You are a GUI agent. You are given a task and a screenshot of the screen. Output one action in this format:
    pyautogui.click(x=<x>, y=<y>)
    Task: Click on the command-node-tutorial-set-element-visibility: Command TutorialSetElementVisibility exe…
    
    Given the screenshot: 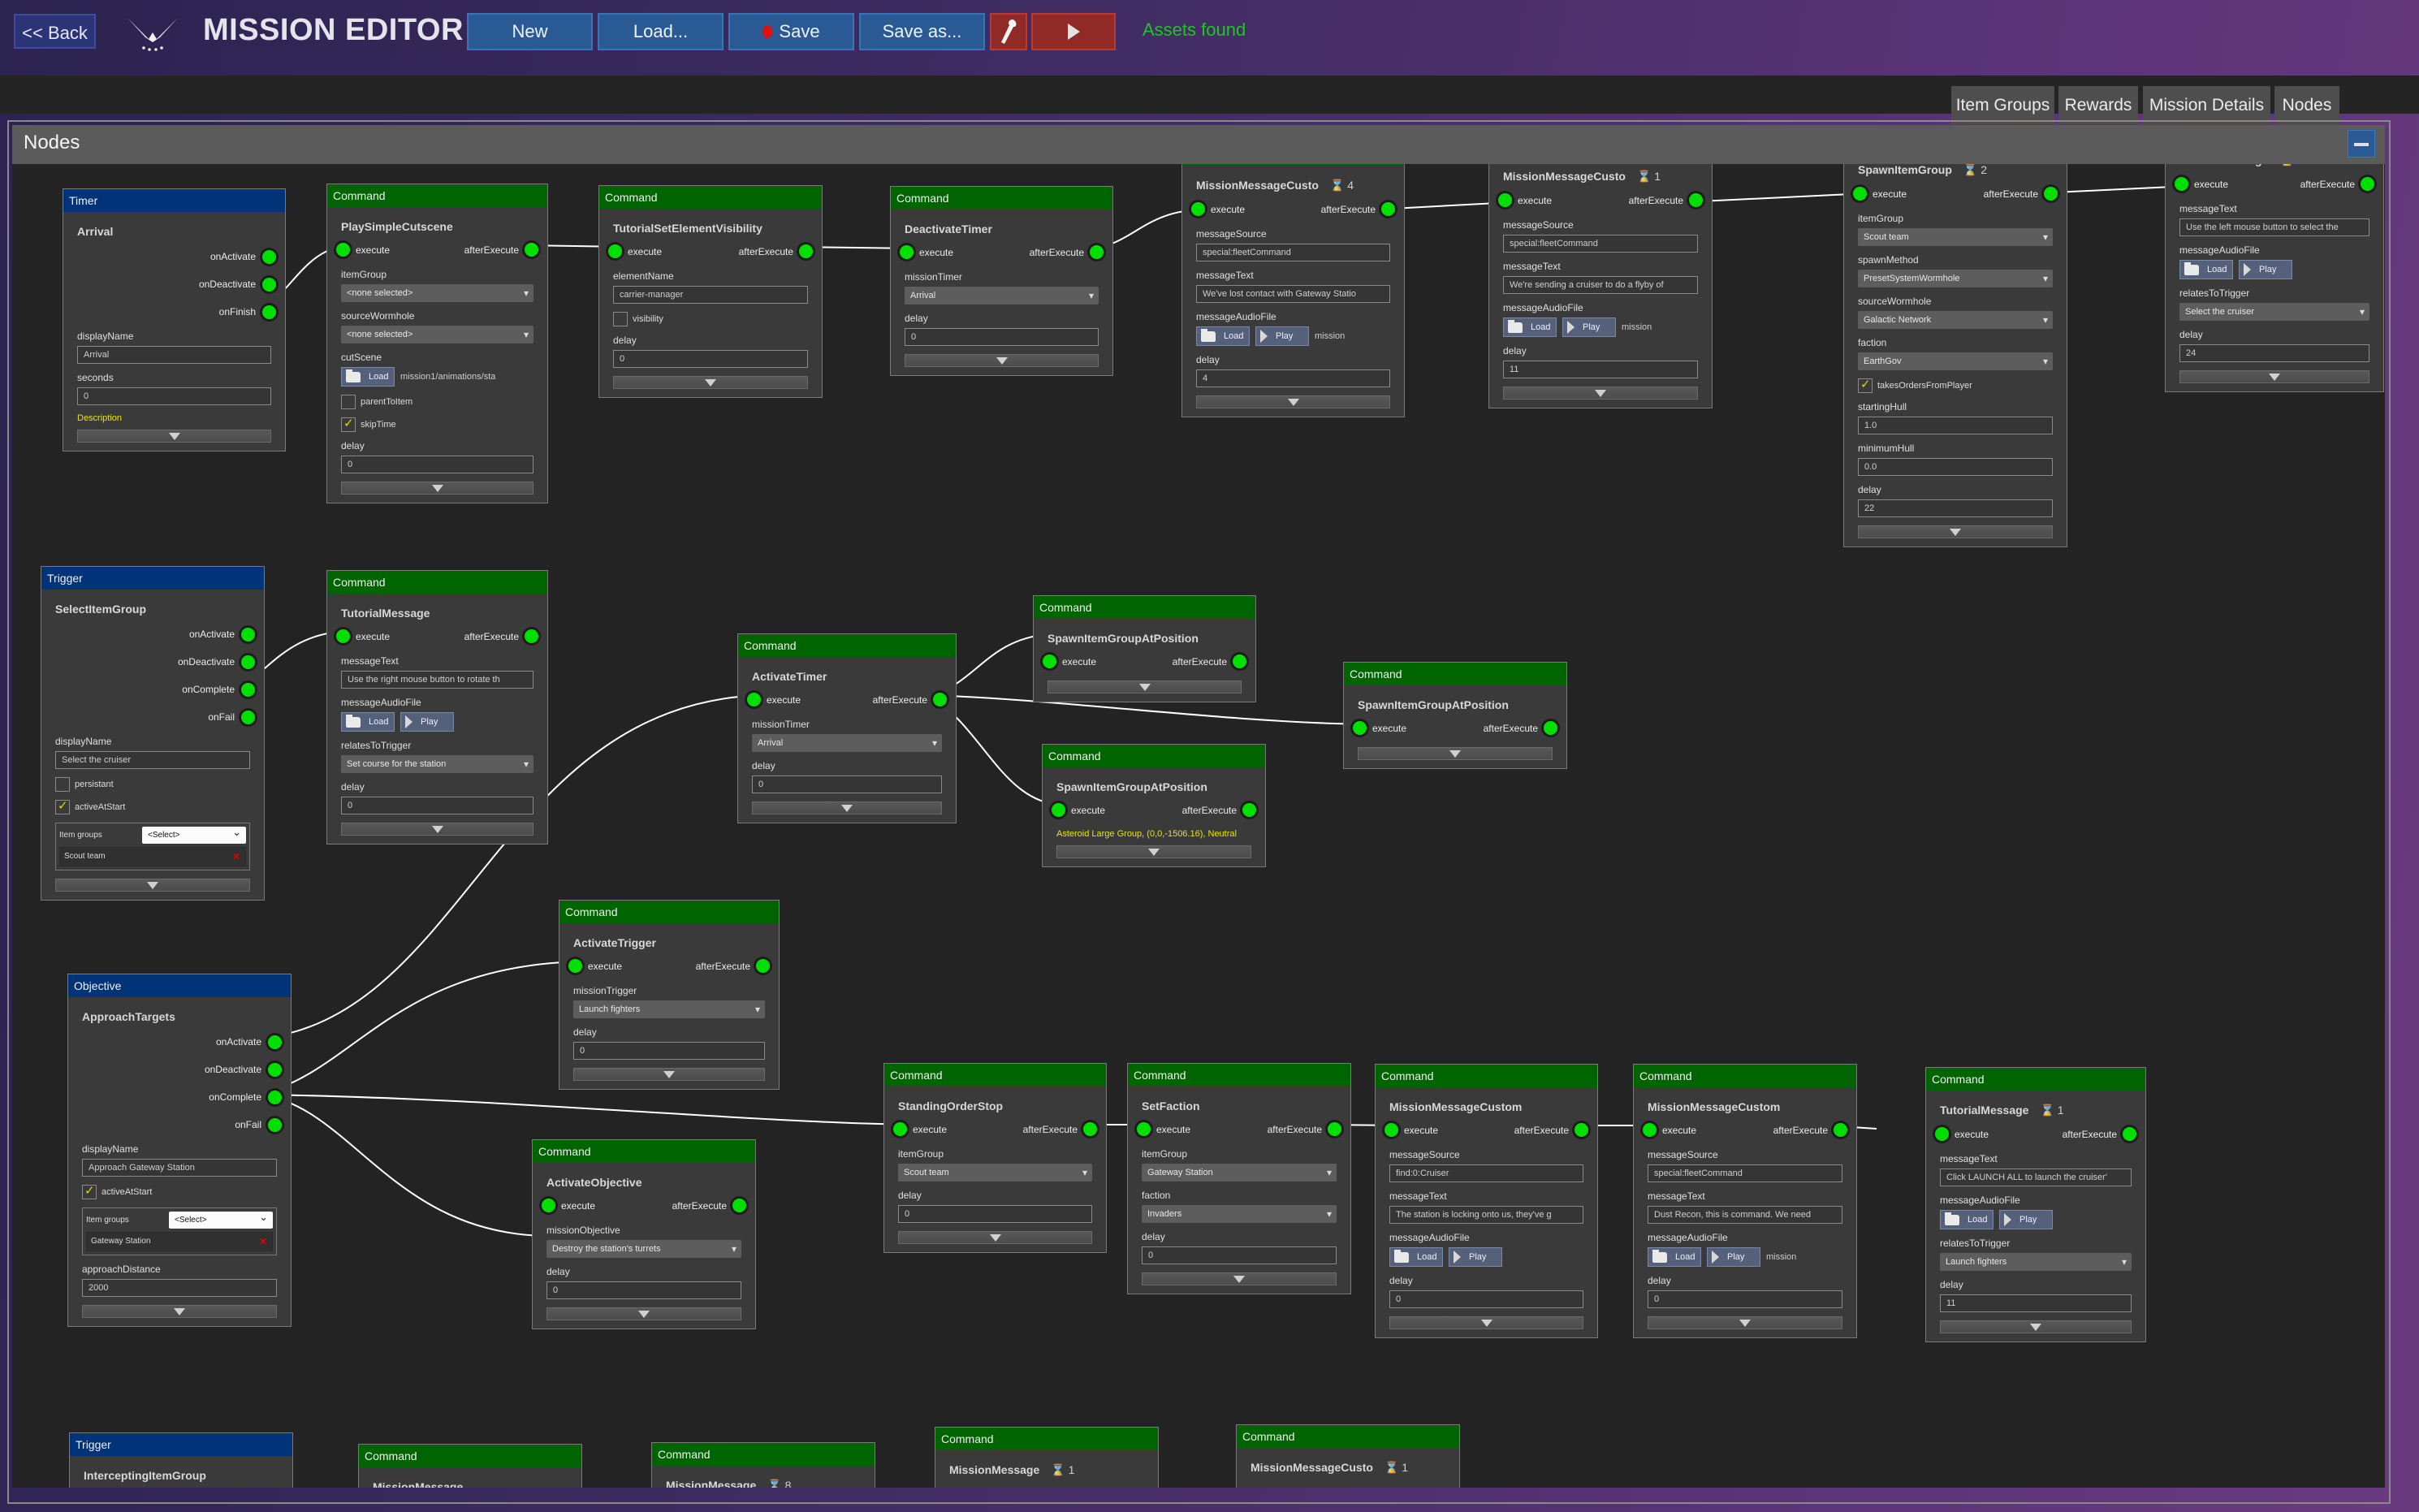 What is the action you would take?
    pyautogui.click(x=710, y=291)
    